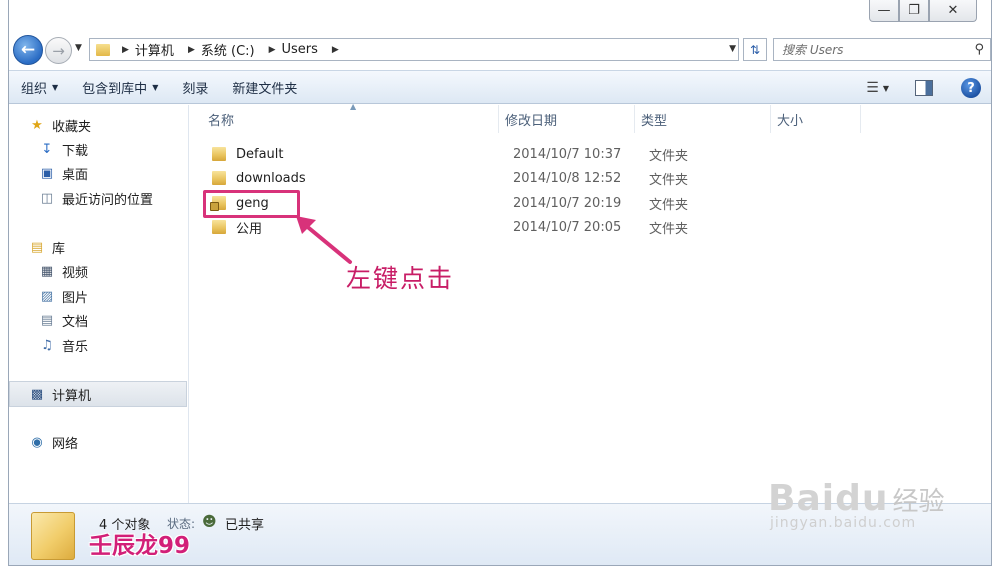 The height and width of the screenshot is (573, 1000). I want to click on file-row: Default 2014/10/7 10:37 文件夹, so click(562, 154).